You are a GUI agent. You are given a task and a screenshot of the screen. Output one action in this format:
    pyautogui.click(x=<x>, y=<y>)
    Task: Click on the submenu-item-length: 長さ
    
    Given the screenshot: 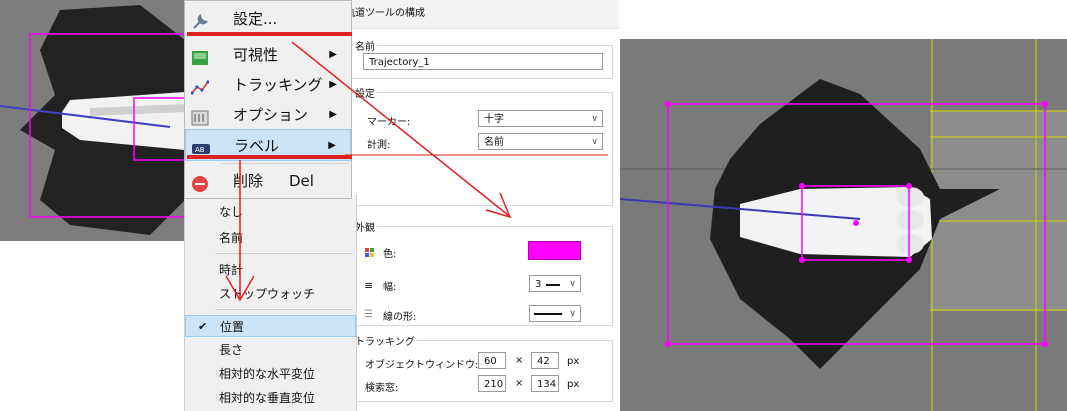 What is the action you would take?
    pyautogui.click(x=270, y=350)
    